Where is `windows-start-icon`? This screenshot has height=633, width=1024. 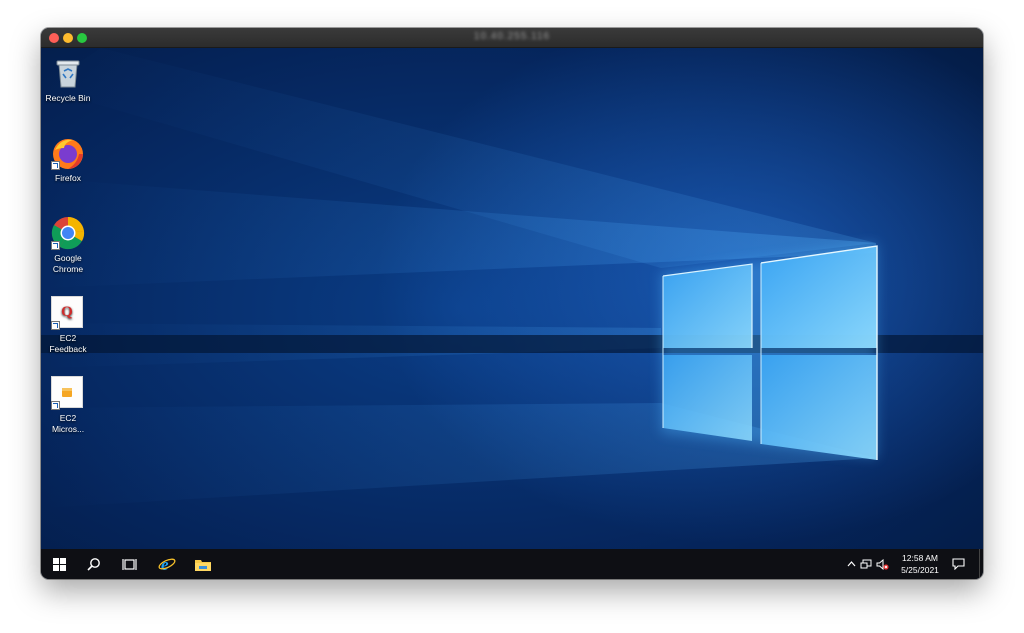 windows-start-icon is located at coordinates (59, 564).